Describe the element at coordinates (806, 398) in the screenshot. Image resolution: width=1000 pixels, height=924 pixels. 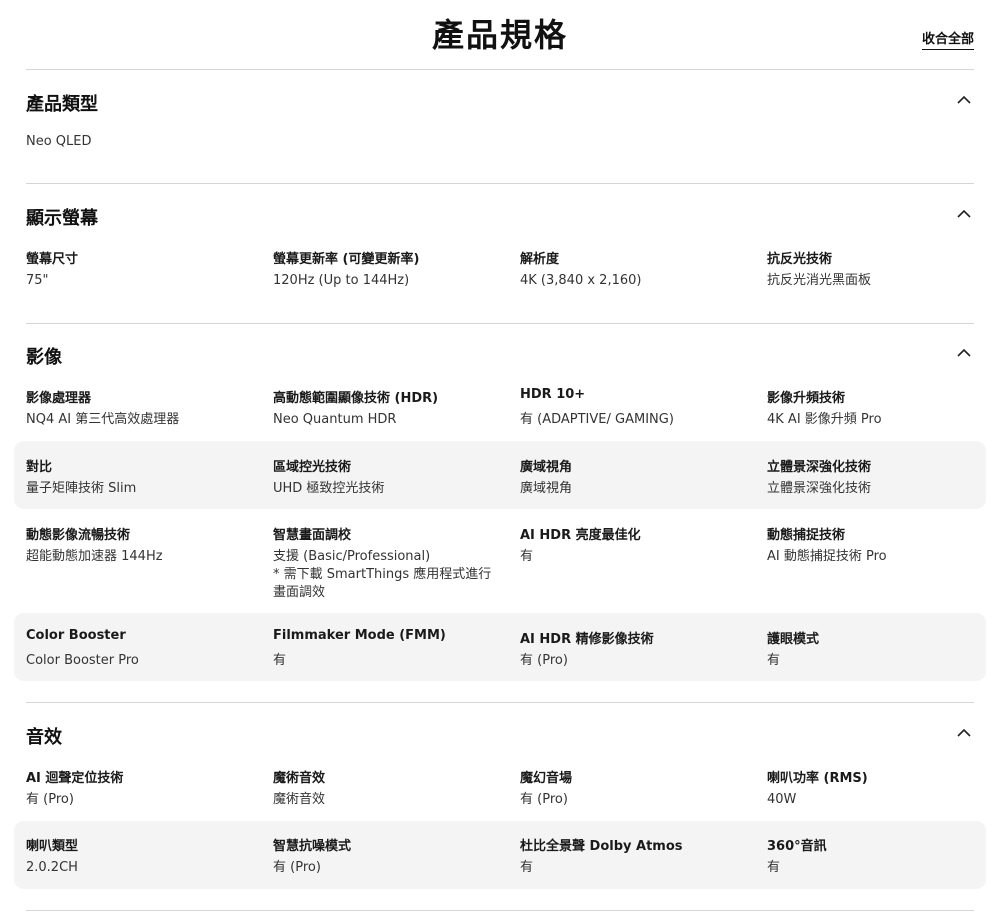
I see `spec-label: 影像升頻技術` at that location.